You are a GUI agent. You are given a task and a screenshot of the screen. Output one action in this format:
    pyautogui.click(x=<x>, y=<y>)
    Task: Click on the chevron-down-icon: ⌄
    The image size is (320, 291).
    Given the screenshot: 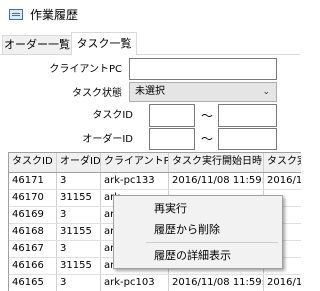 What is the action you would take?
    pyautogui.click(x=266, y=92)
    